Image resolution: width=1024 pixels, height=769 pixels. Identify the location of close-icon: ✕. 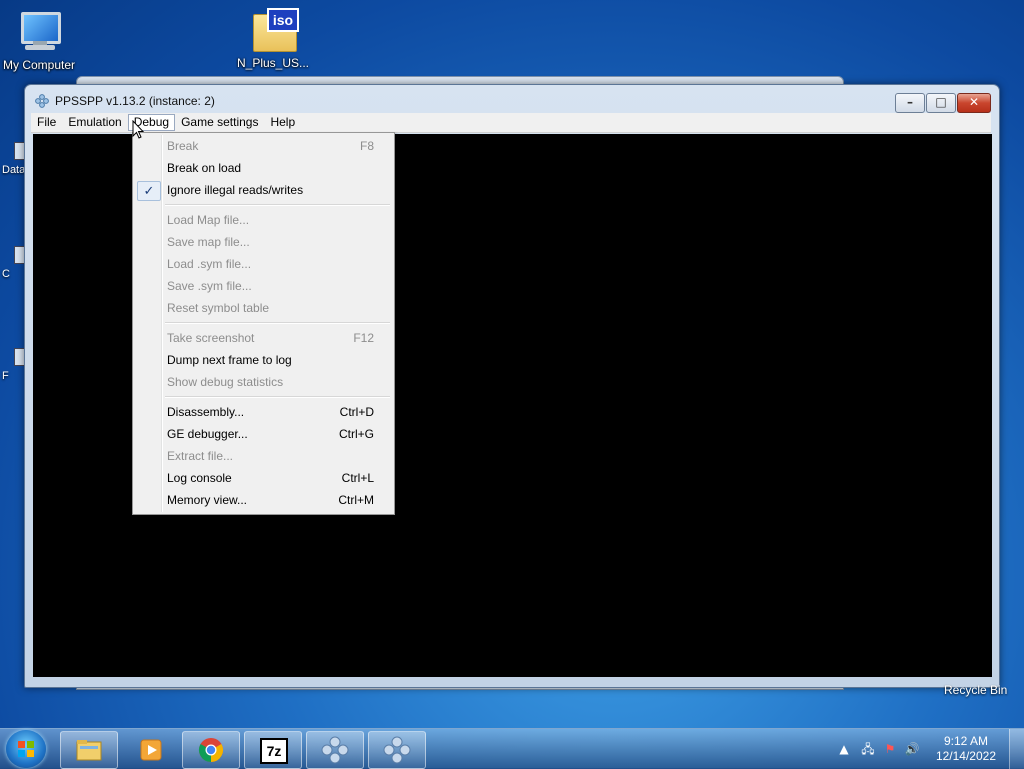
(974, 102).